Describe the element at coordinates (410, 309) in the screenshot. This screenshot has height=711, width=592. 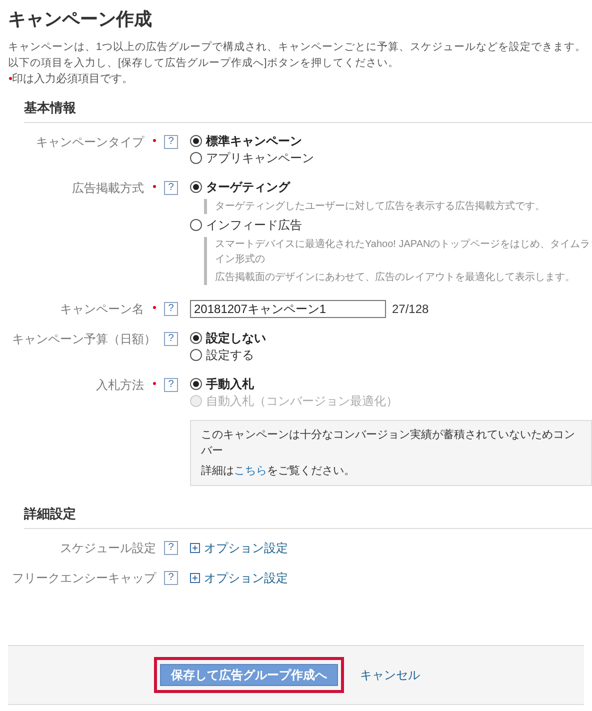
I see `character-counter: 27/128` at that location.